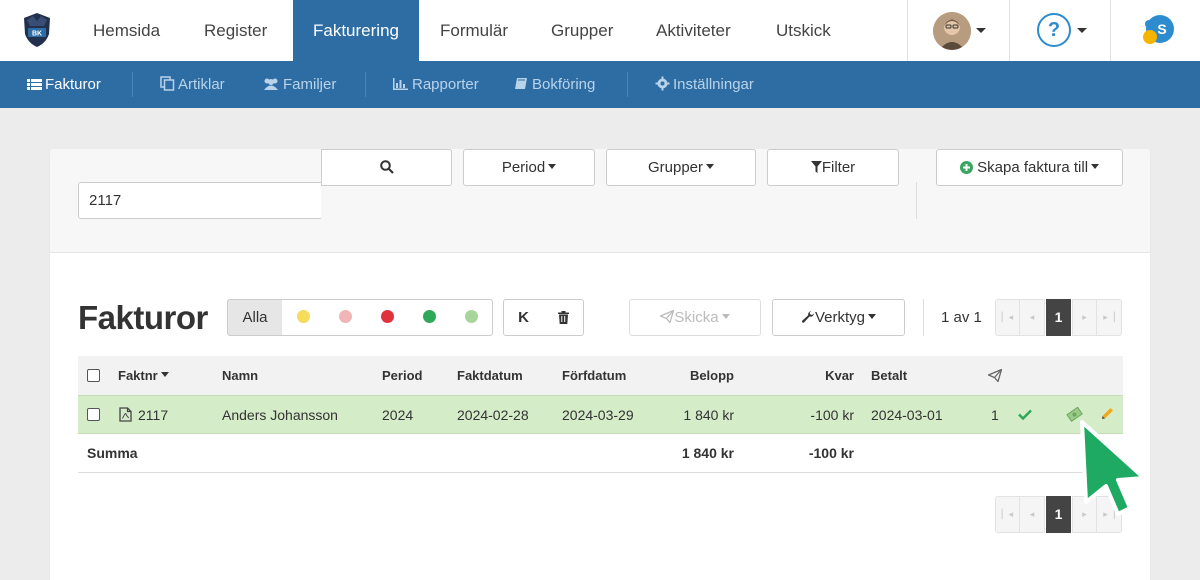 This screenshot has height=580, width=1200. Describe the element at coordinates (529, 167) in the screenshot. I see `period-dropdown: Period` at that location.